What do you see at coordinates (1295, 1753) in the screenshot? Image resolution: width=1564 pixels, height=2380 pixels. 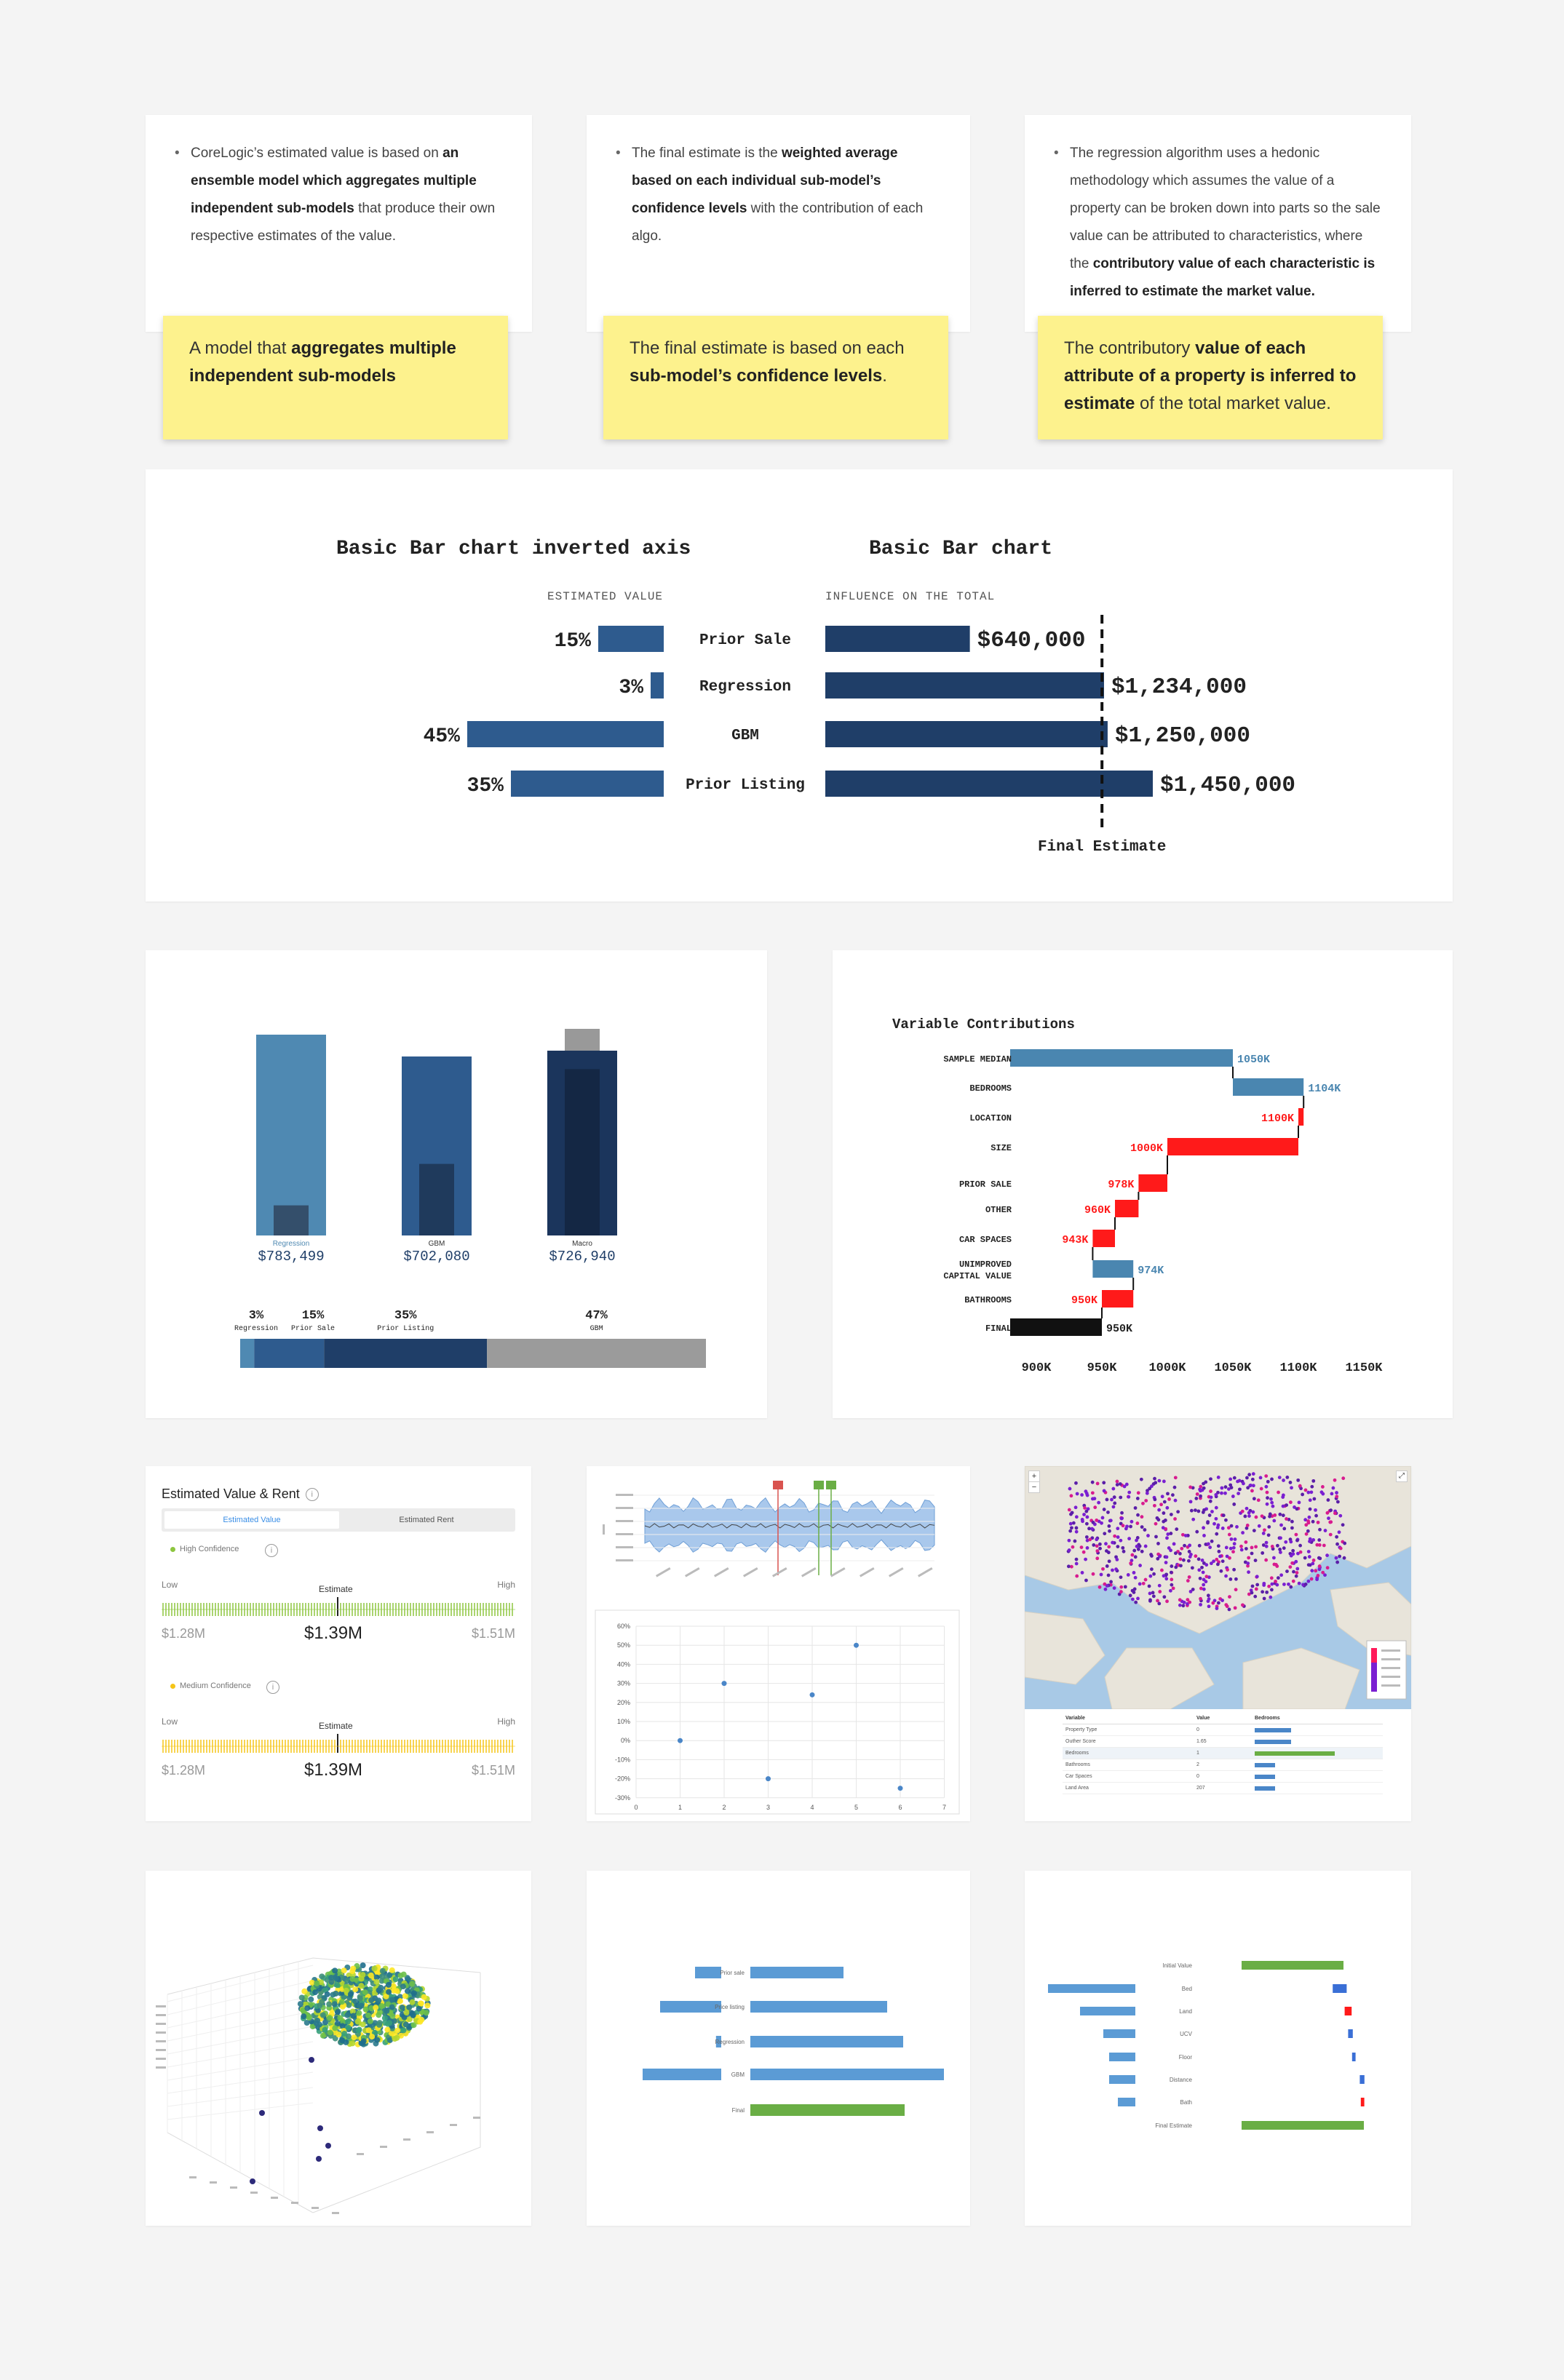 I see `table-cell-bar` at bounding box center [1295, 1753].